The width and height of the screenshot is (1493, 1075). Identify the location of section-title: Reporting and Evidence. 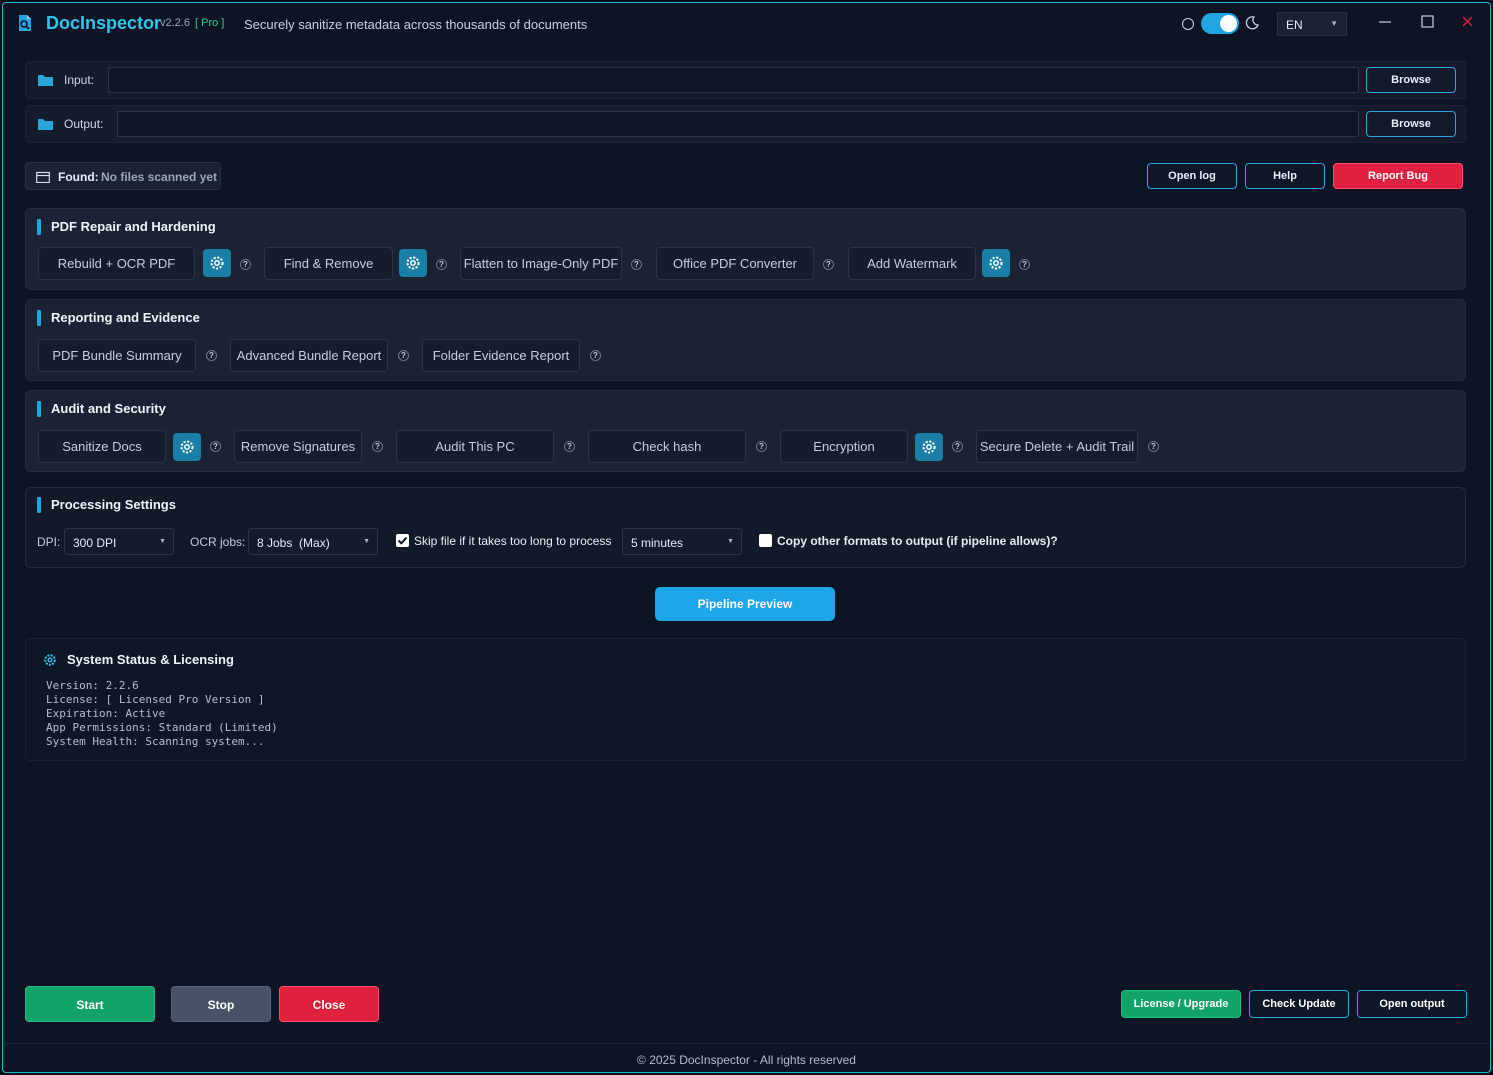
(125, 317).